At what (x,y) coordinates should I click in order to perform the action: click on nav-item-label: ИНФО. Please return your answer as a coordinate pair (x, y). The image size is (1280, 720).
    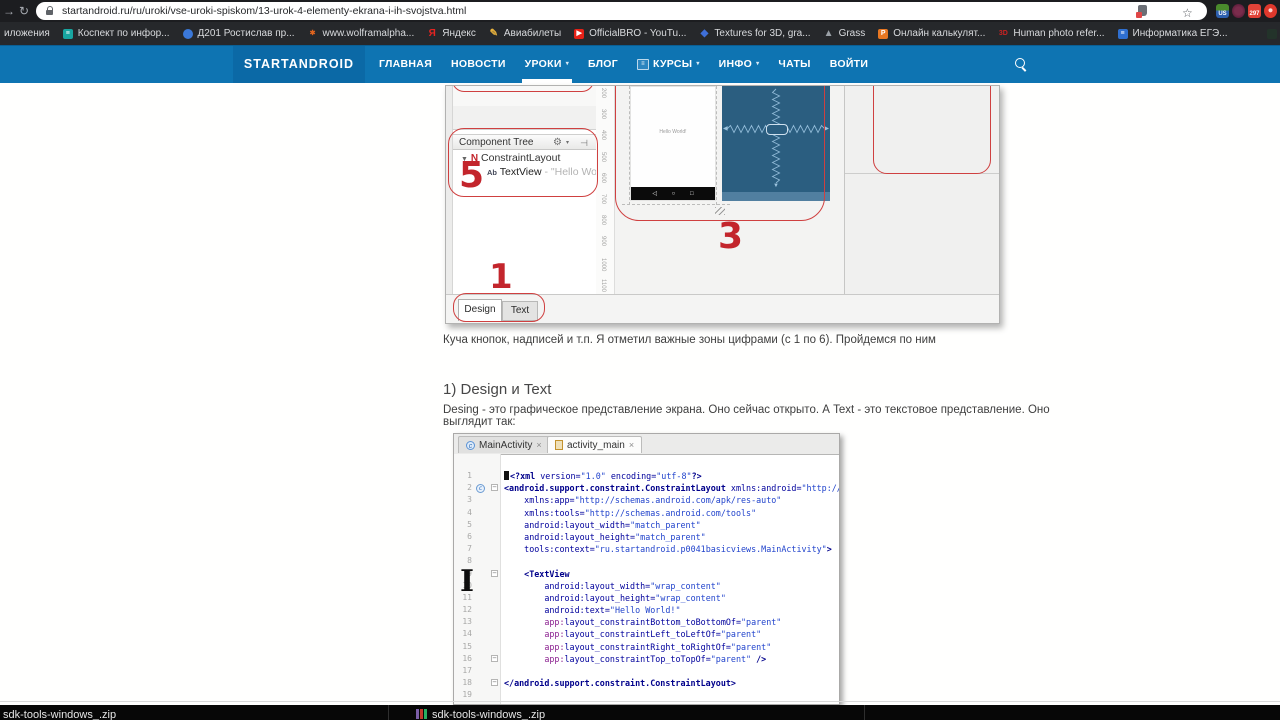
    Looking at the image, I should click on (735, 64).